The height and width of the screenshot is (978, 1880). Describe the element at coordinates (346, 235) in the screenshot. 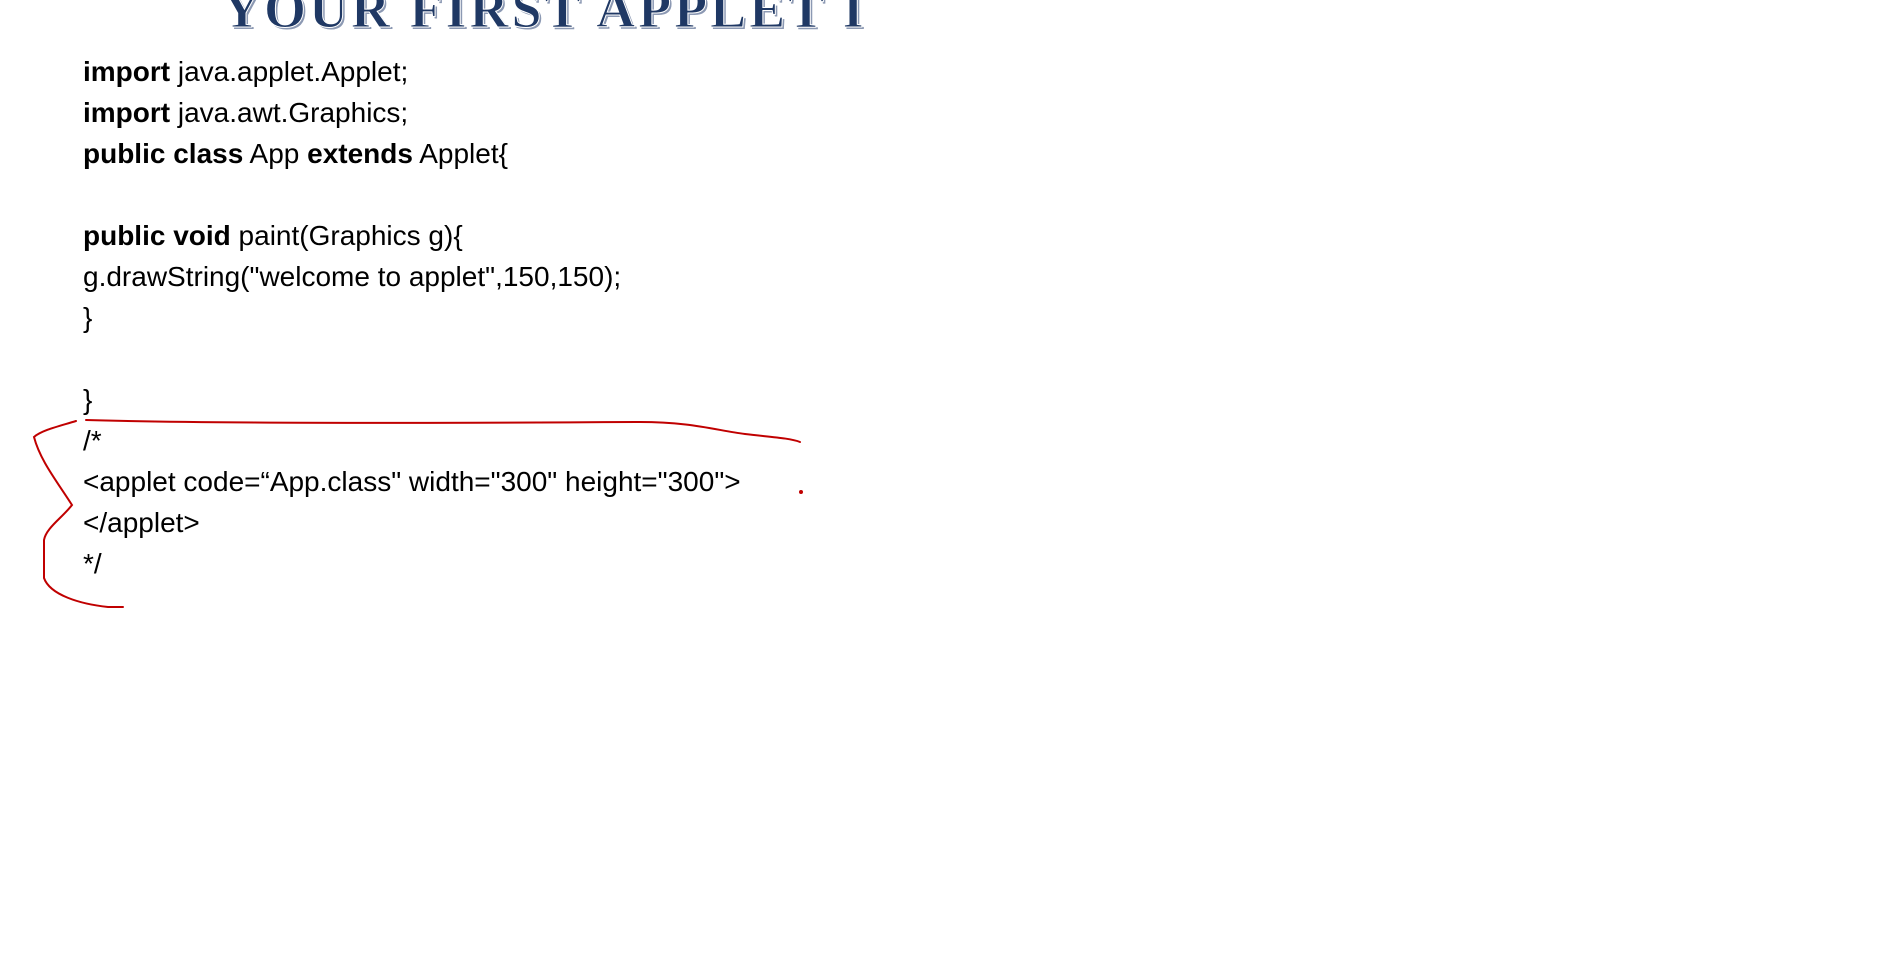

I see `code-text: paint(Graphics g){` at that location.